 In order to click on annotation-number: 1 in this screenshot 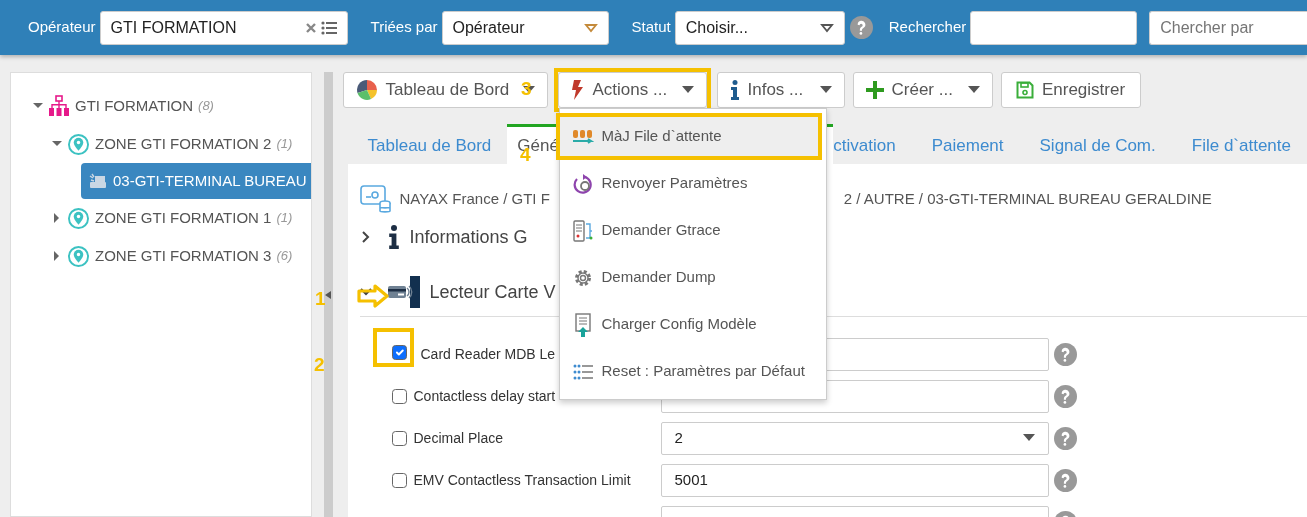, I will do `click(320, 298)`.